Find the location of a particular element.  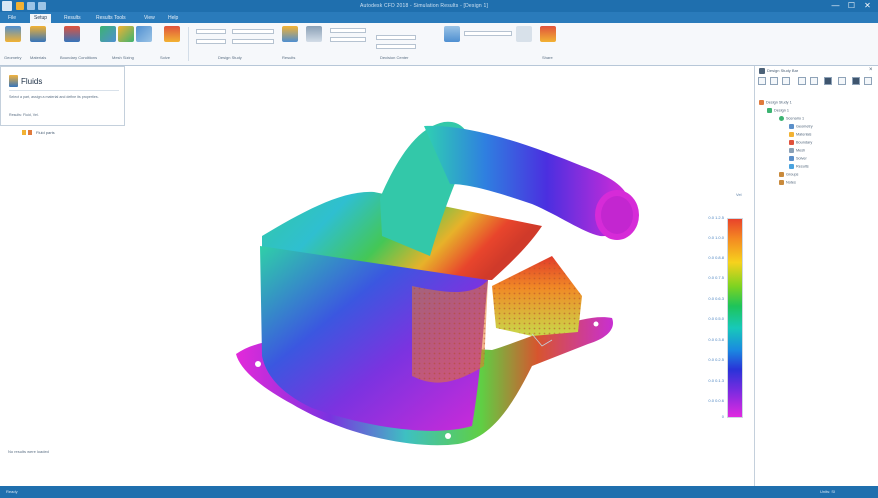

results-select-field is located at coordinates (348, 30).